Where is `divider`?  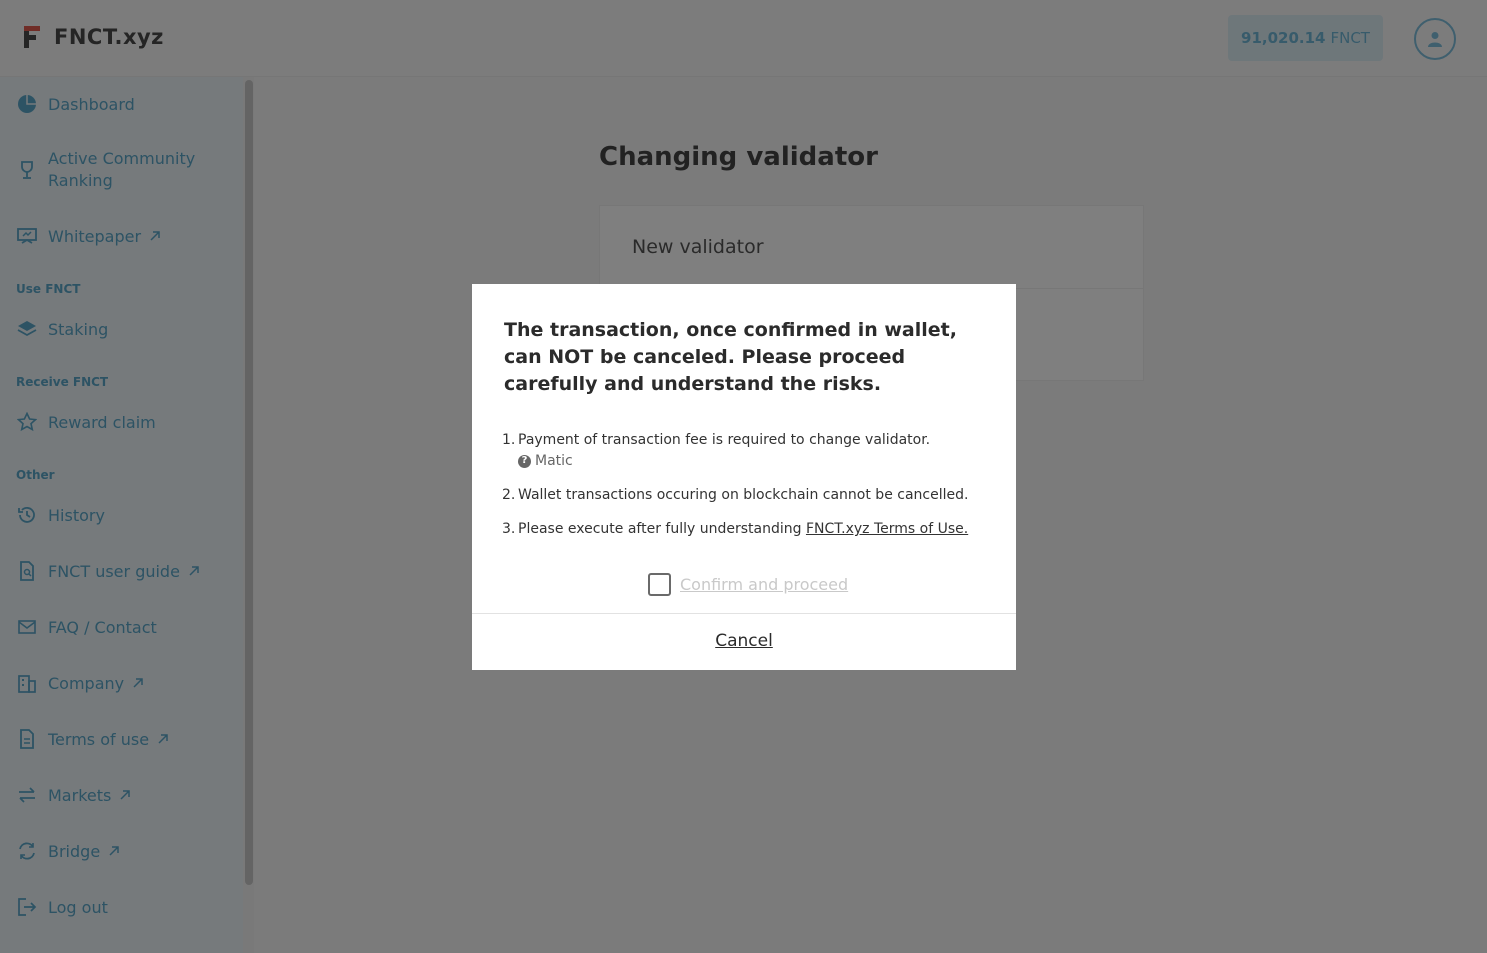 divider is located at coordinates (744, 613).